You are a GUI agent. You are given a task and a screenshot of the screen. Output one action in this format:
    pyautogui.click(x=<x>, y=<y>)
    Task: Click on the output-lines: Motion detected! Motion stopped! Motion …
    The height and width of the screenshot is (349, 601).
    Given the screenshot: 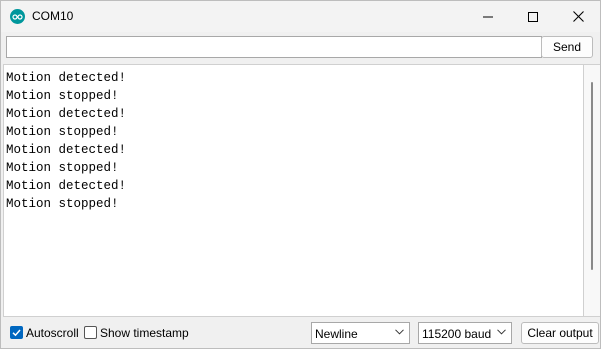 What is the action you would take?
    pyautogui.click(x=66, y=141)
    